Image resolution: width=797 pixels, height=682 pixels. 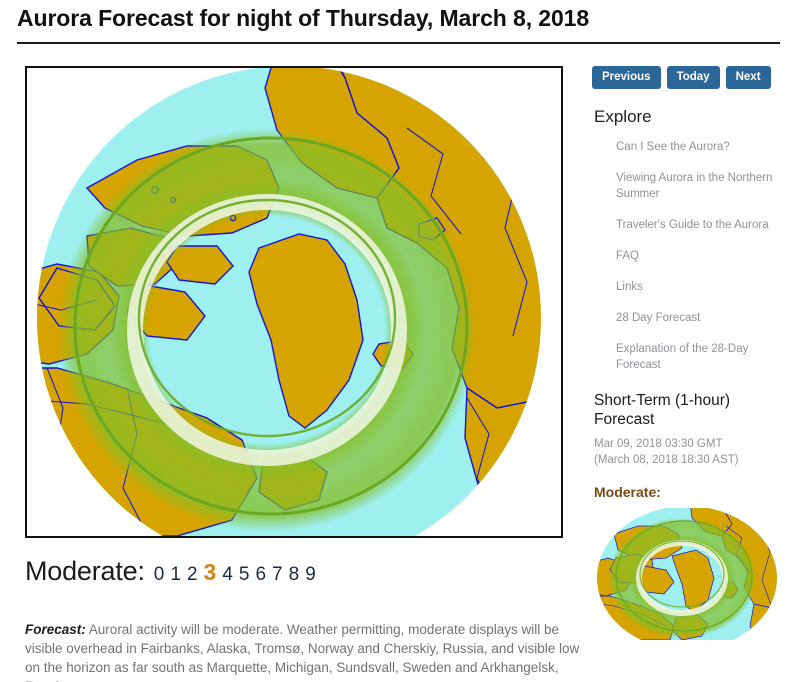 I want to click on explore-link-faq: FAQ, so click(x=699, y=256).